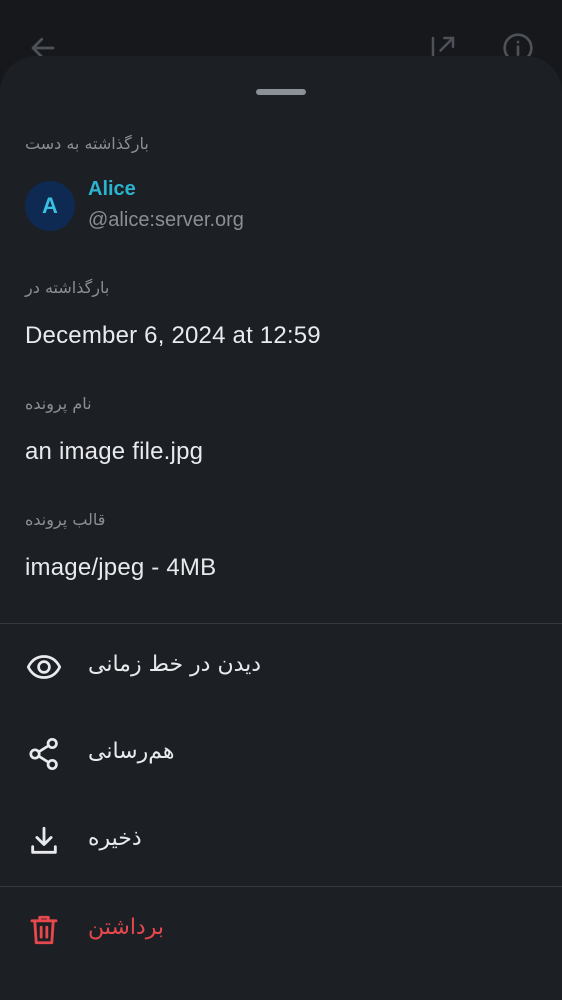 The height and width of the screenshot is (1000, 562). I want to click on sender-user-id: @alice:server.org, so click(166, 220).